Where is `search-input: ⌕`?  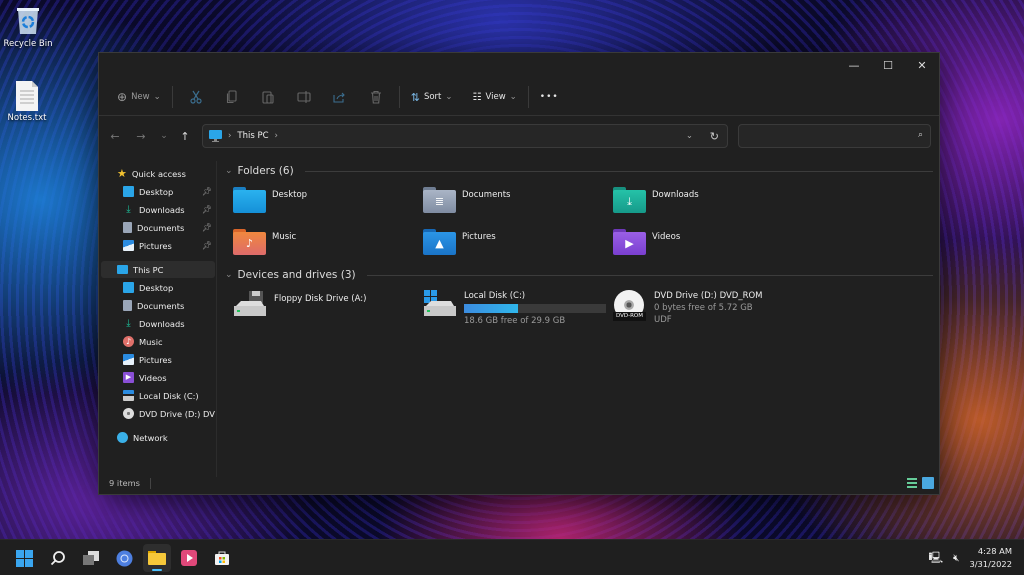
search-input: ⌕ is located at coordinates (834, 136).